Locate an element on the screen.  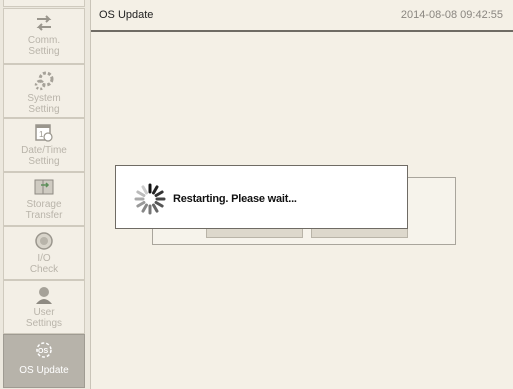
sidebar-item-datetime-setting: 1 Date/Time Setting is located at coordinates (44, 145).